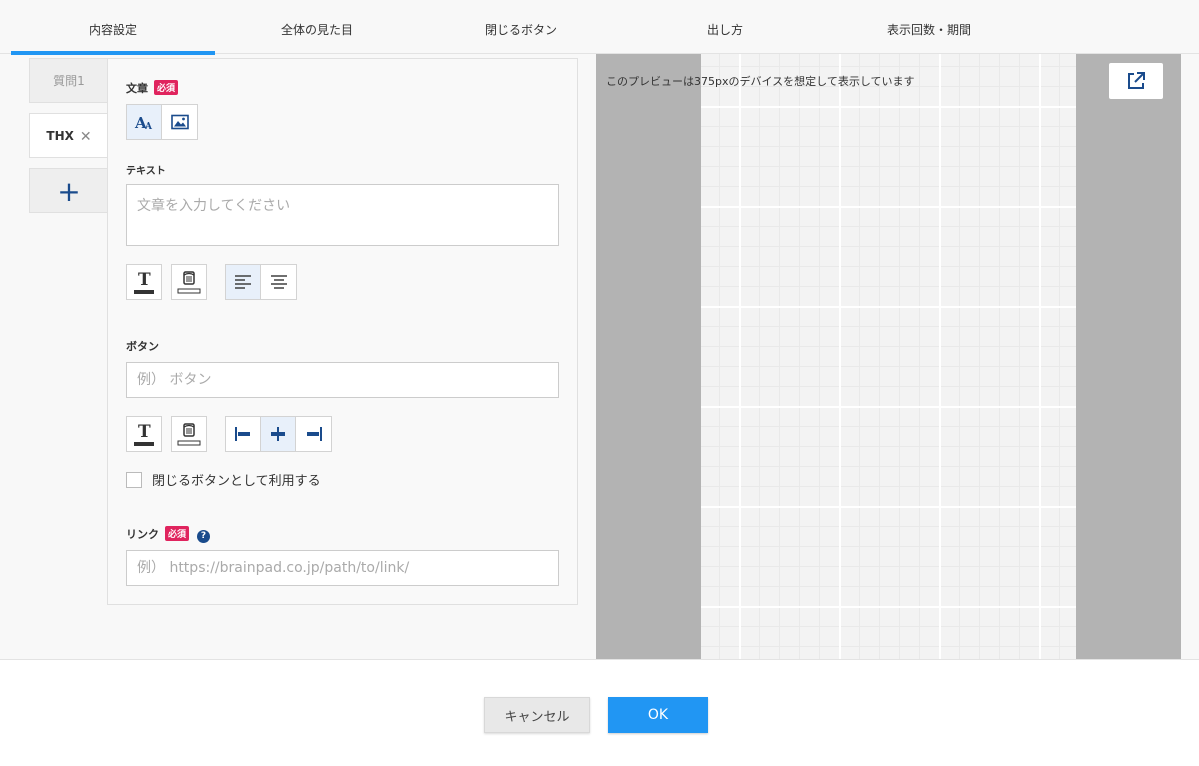 The width and height of the screenshot is (1199, 766). Describe the element at coordinates (204, 536) in the screenshot. I see `help-icon: ?` at that location.